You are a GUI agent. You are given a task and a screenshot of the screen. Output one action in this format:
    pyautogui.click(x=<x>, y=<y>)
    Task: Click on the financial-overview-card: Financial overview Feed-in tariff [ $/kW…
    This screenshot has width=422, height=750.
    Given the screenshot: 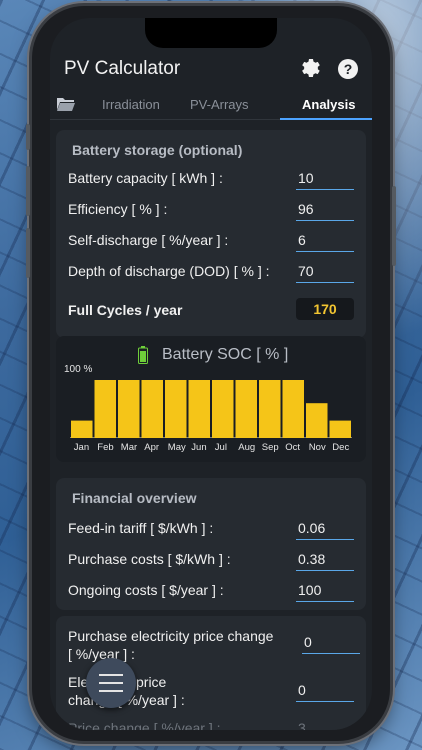 What is the action you would take?
    pyautogui.click(x=211, y=544)
    